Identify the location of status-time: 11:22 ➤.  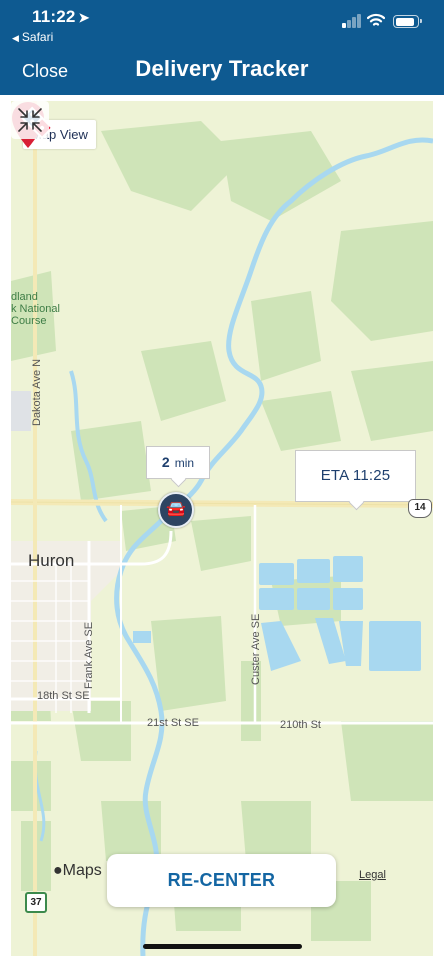
(61, 17).